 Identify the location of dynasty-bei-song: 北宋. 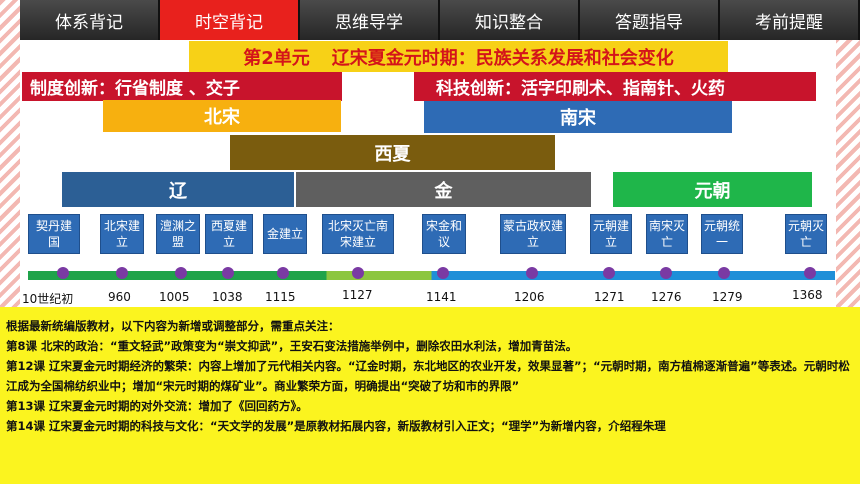
(222, 116).